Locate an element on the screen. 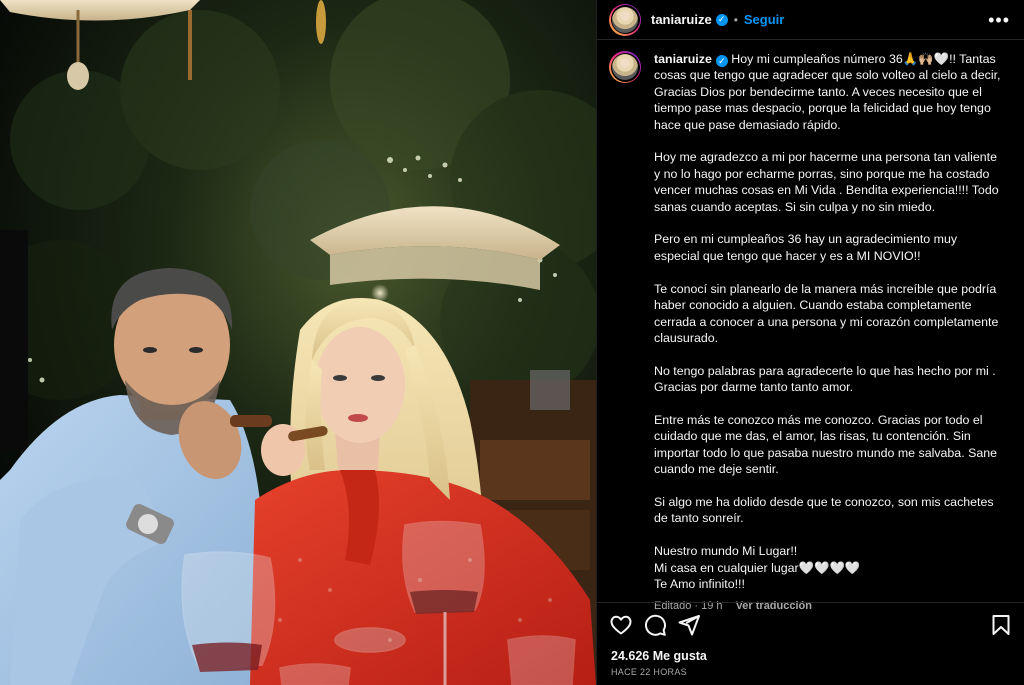  caption-avatar-image is located at coordinates (625, 67).